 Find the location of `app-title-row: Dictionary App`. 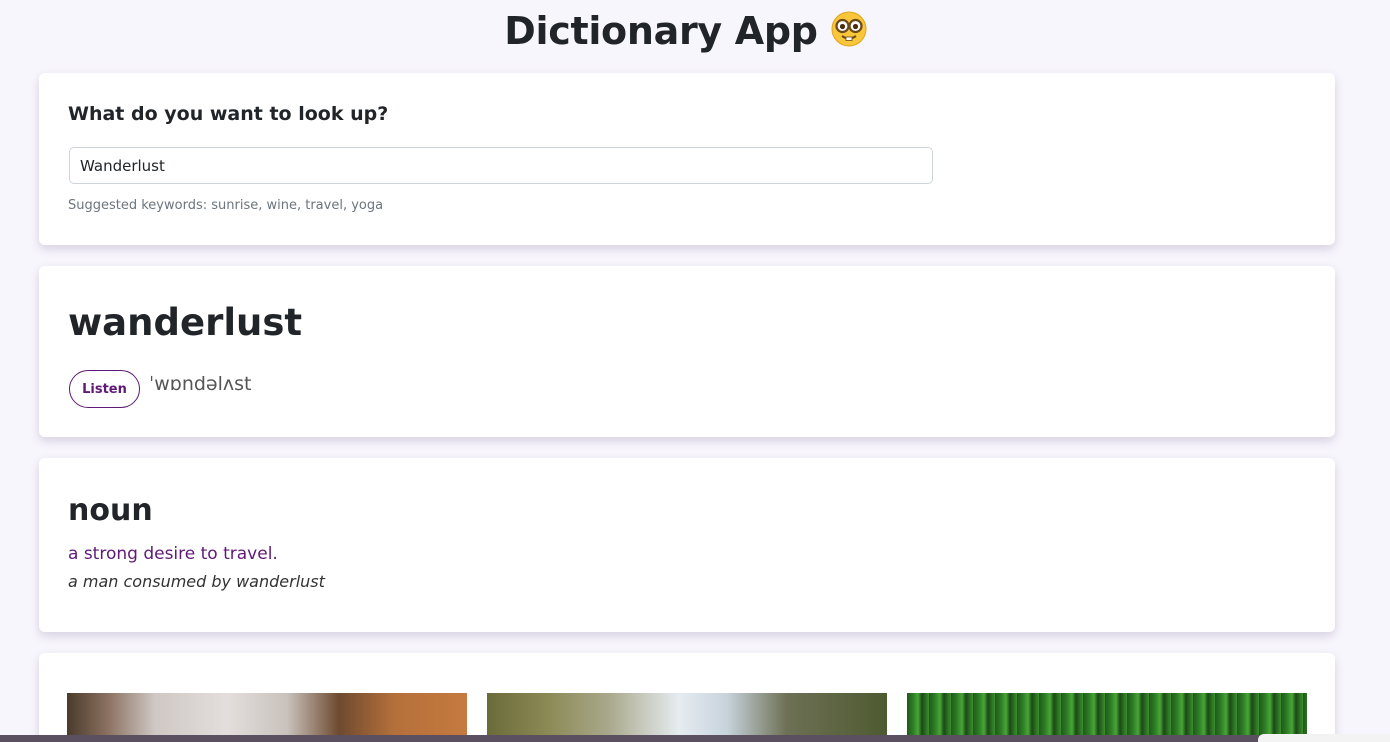

app-title-row: Dictionary App is located at coordinates (686, 31).